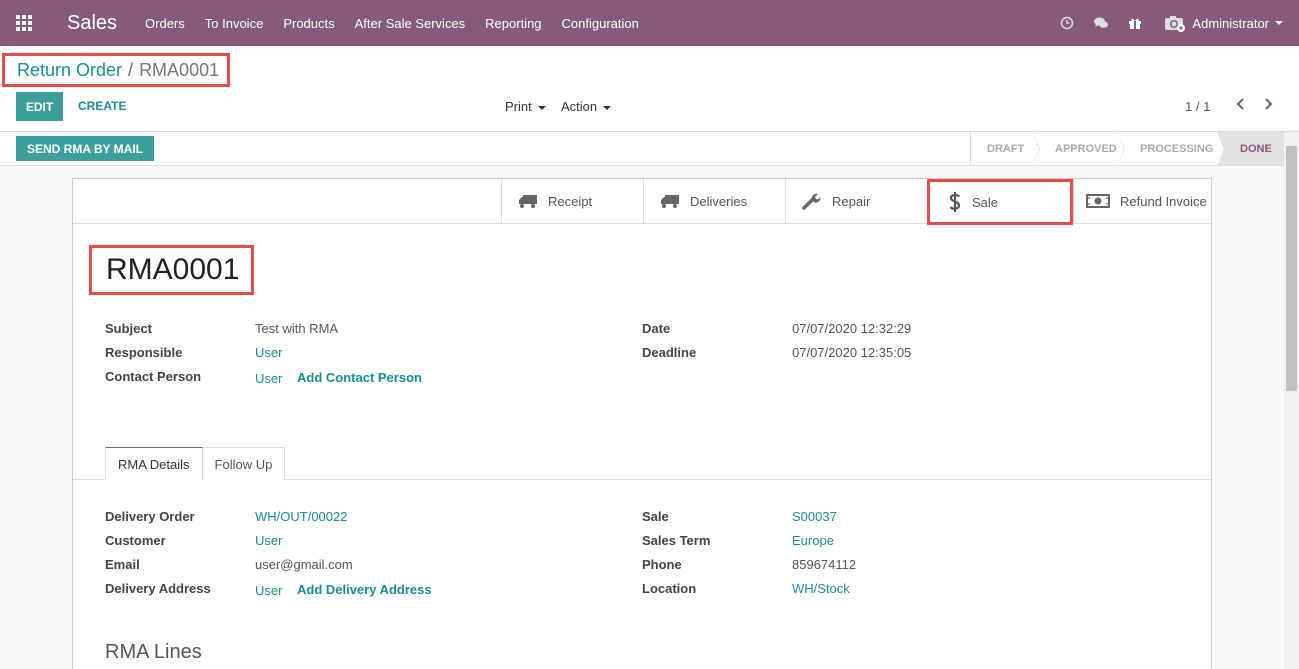  I want to click on action-dropdown: Action, so click(586, 106).